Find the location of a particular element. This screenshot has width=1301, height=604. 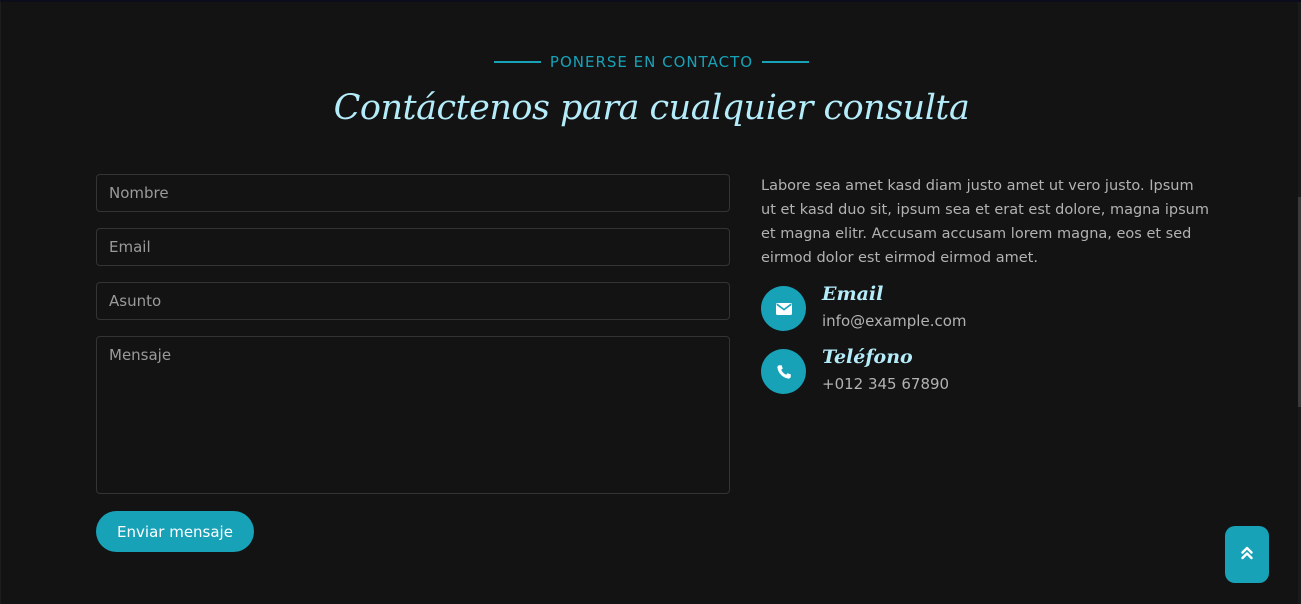

send-message-button: Enviar mensaje is located at coordinates (175, 531).